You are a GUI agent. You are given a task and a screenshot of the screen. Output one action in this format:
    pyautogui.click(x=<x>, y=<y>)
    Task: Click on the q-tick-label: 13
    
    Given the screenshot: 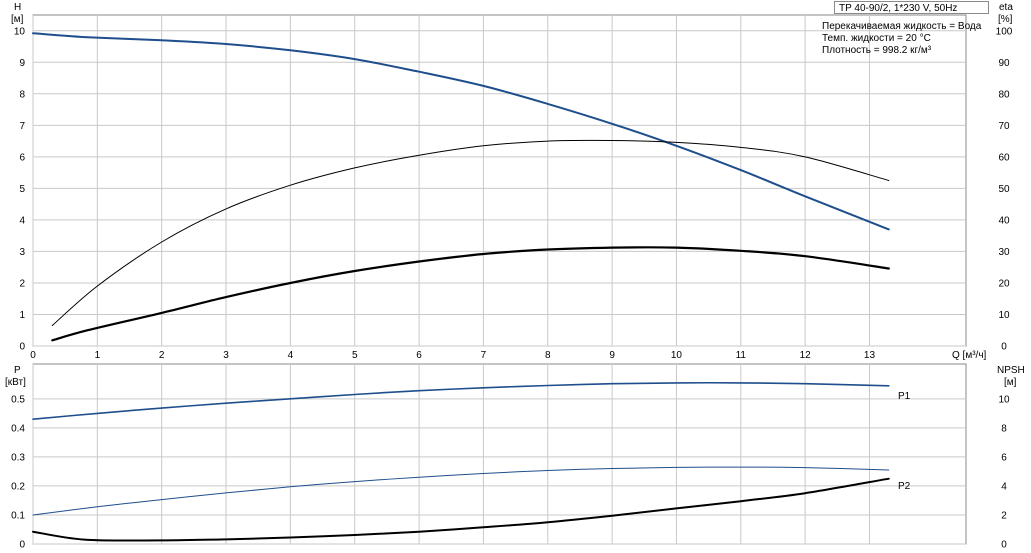 What is the action you would take?
    pyautogui.click(x=870, y=355)
    